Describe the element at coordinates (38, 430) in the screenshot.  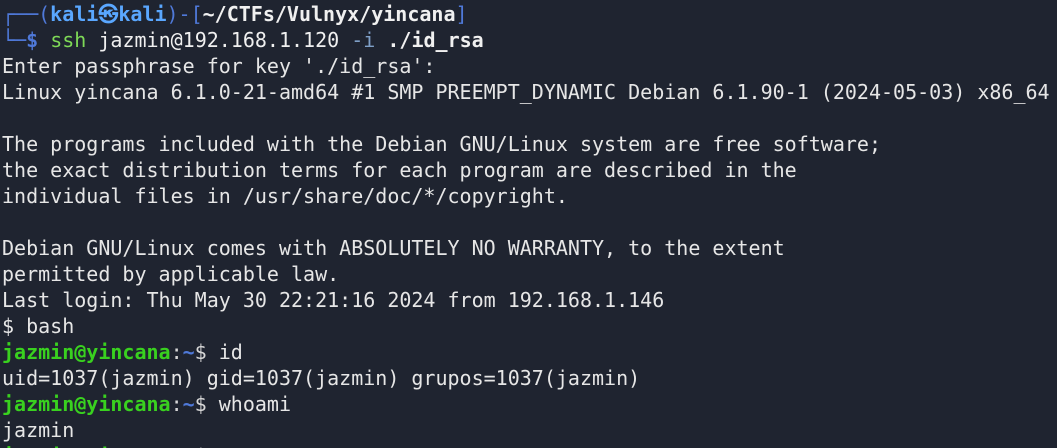
I see `output-whoami: jazmin` at that location.